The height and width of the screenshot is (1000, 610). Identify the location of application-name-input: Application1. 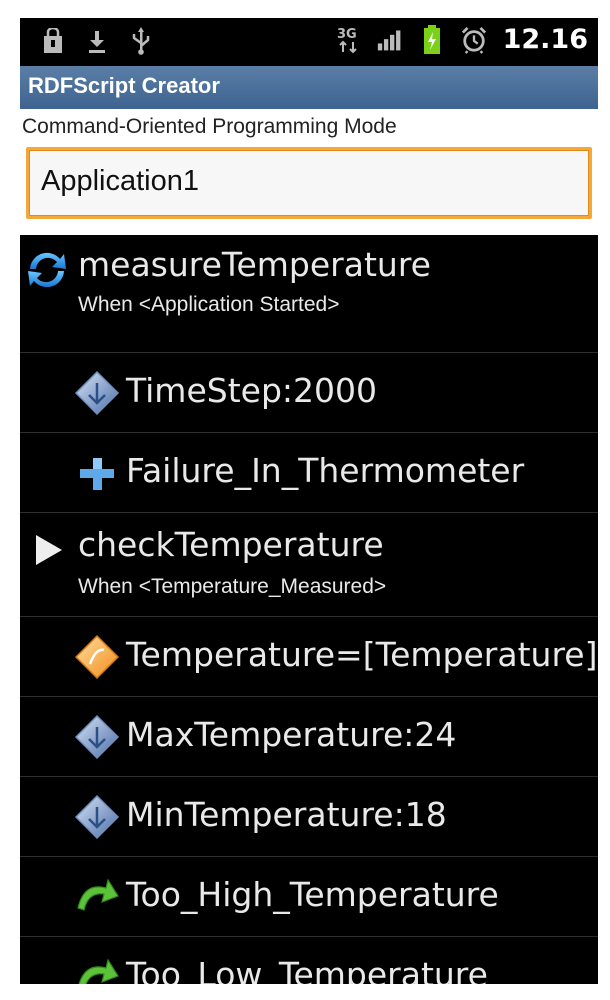
(309, 183).